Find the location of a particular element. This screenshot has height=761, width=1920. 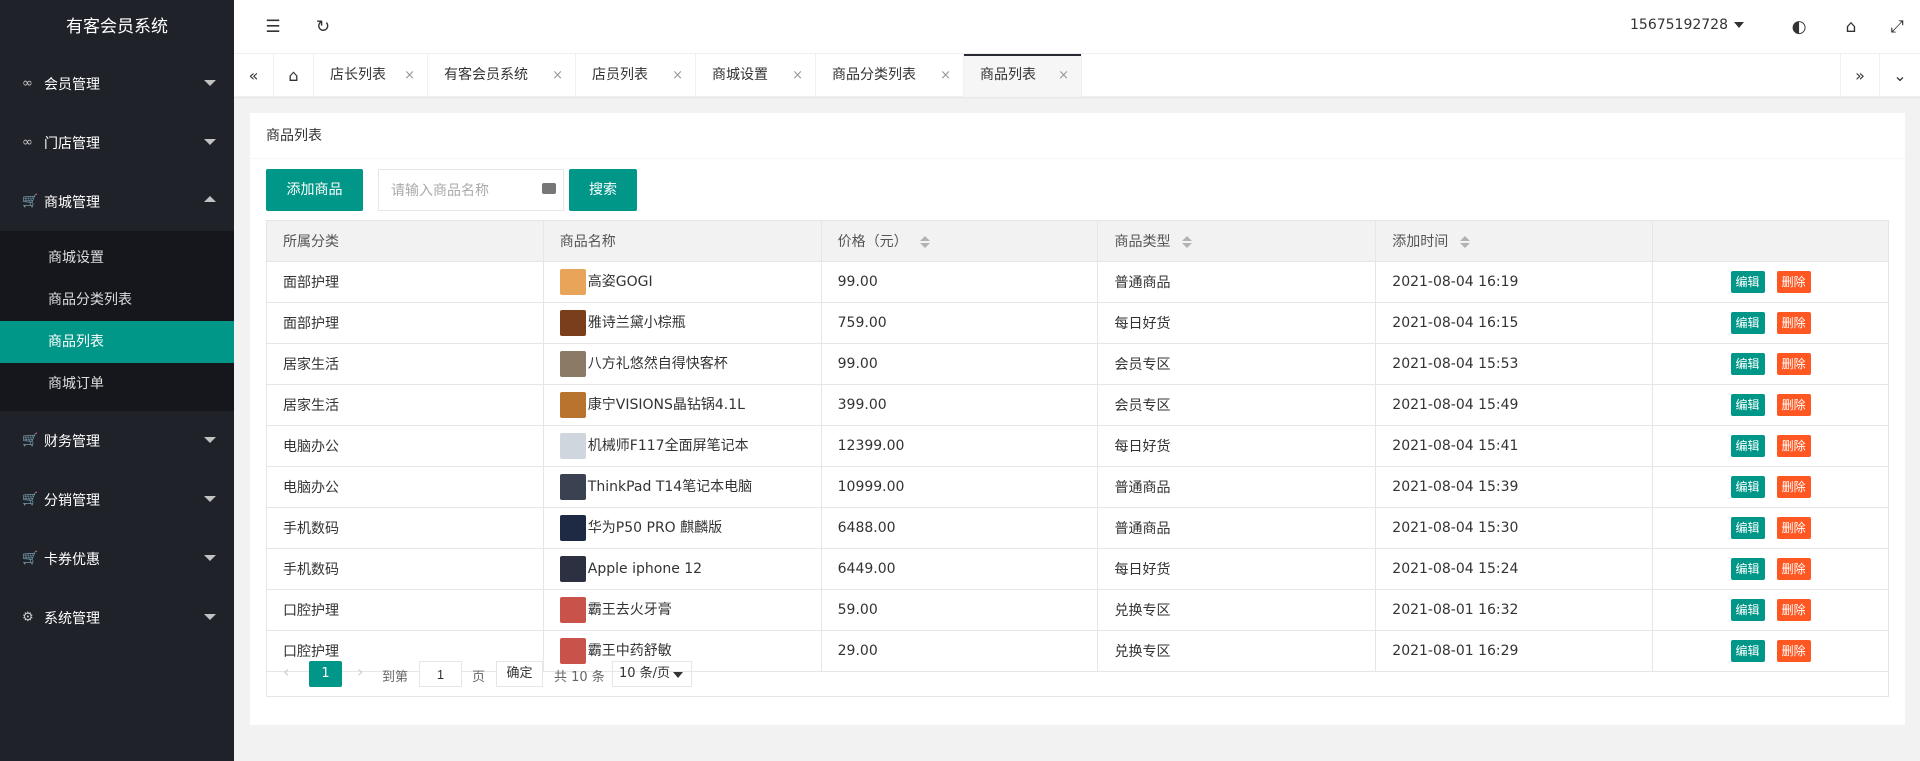

tabs-dropdown-icon: ⌄ is located at coordinates (1900, 75).